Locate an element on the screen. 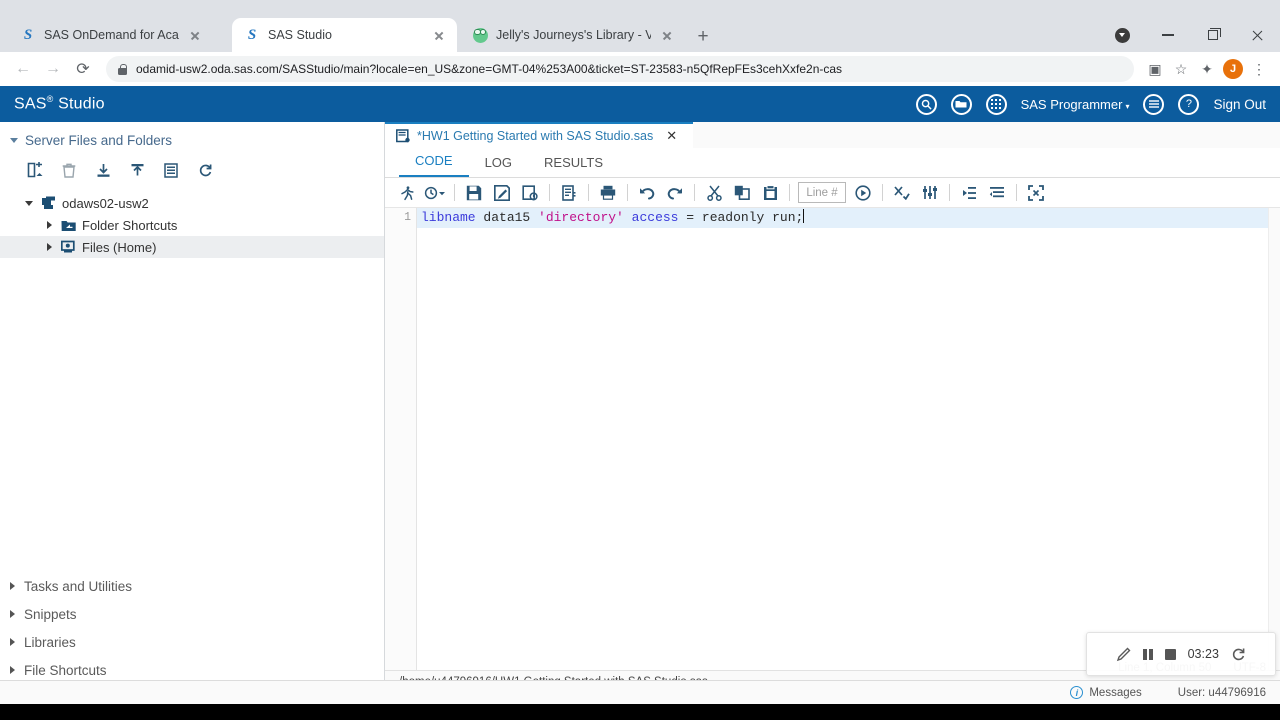 Image resolution: width=1280 pixels, height=720 pixels. cut-icon is located at coordinates (714, 193).